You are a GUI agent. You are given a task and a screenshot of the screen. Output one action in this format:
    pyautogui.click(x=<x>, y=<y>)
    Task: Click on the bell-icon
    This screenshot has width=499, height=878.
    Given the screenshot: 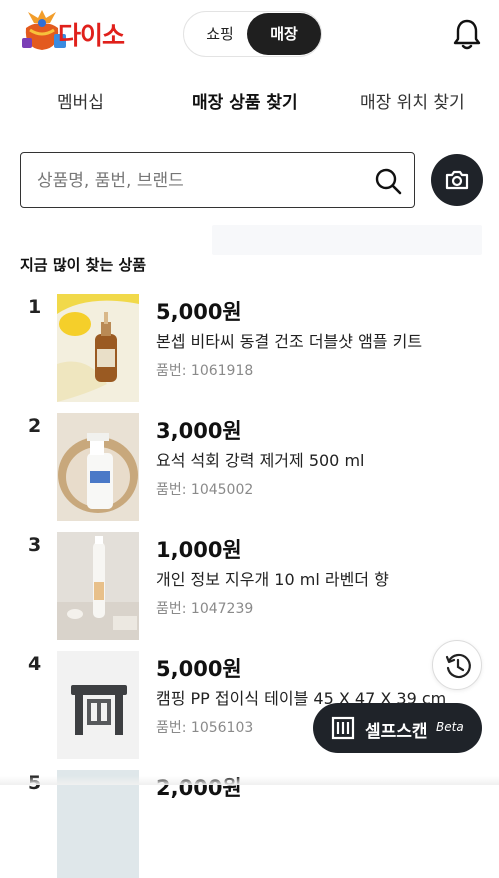 What is the action you would take?
    pyautogui.click(x=467, y=34)
    